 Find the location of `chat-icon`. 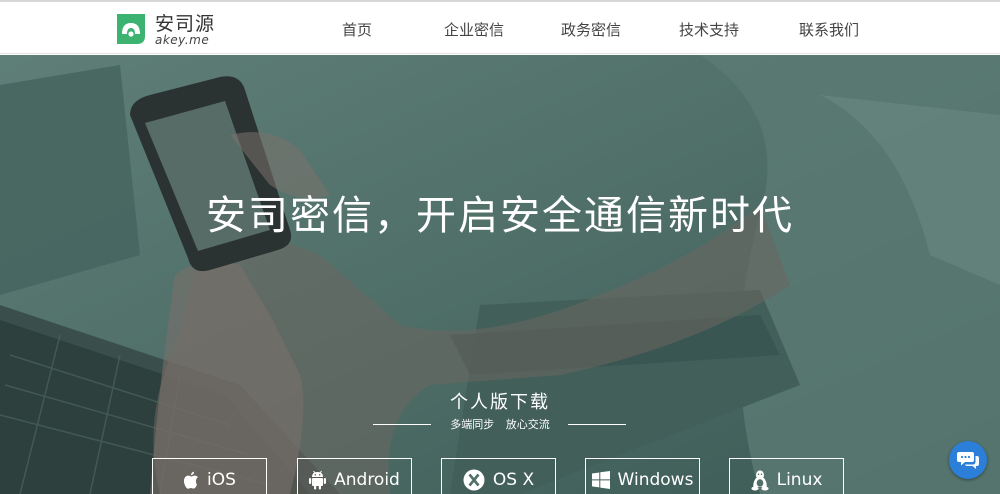

chat-icon is located at coordinates (968, 460).